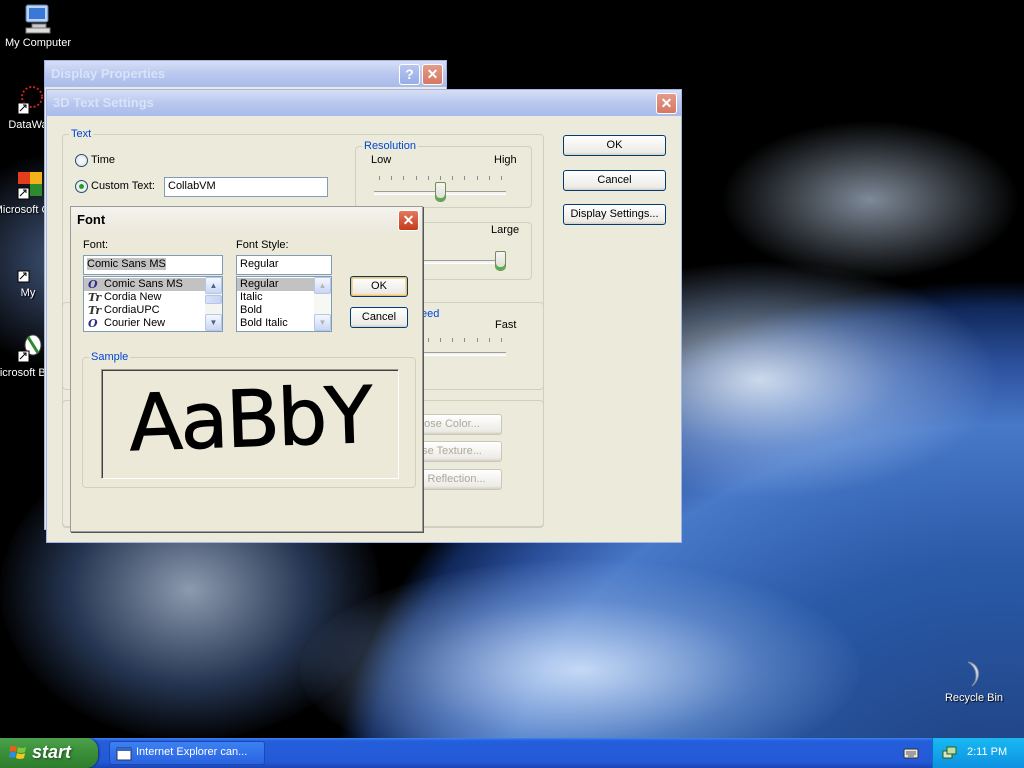  Describe the element at coordinates (28, 125) in the screenshot. I see `desktop-icon-label: DataWa` at that location.